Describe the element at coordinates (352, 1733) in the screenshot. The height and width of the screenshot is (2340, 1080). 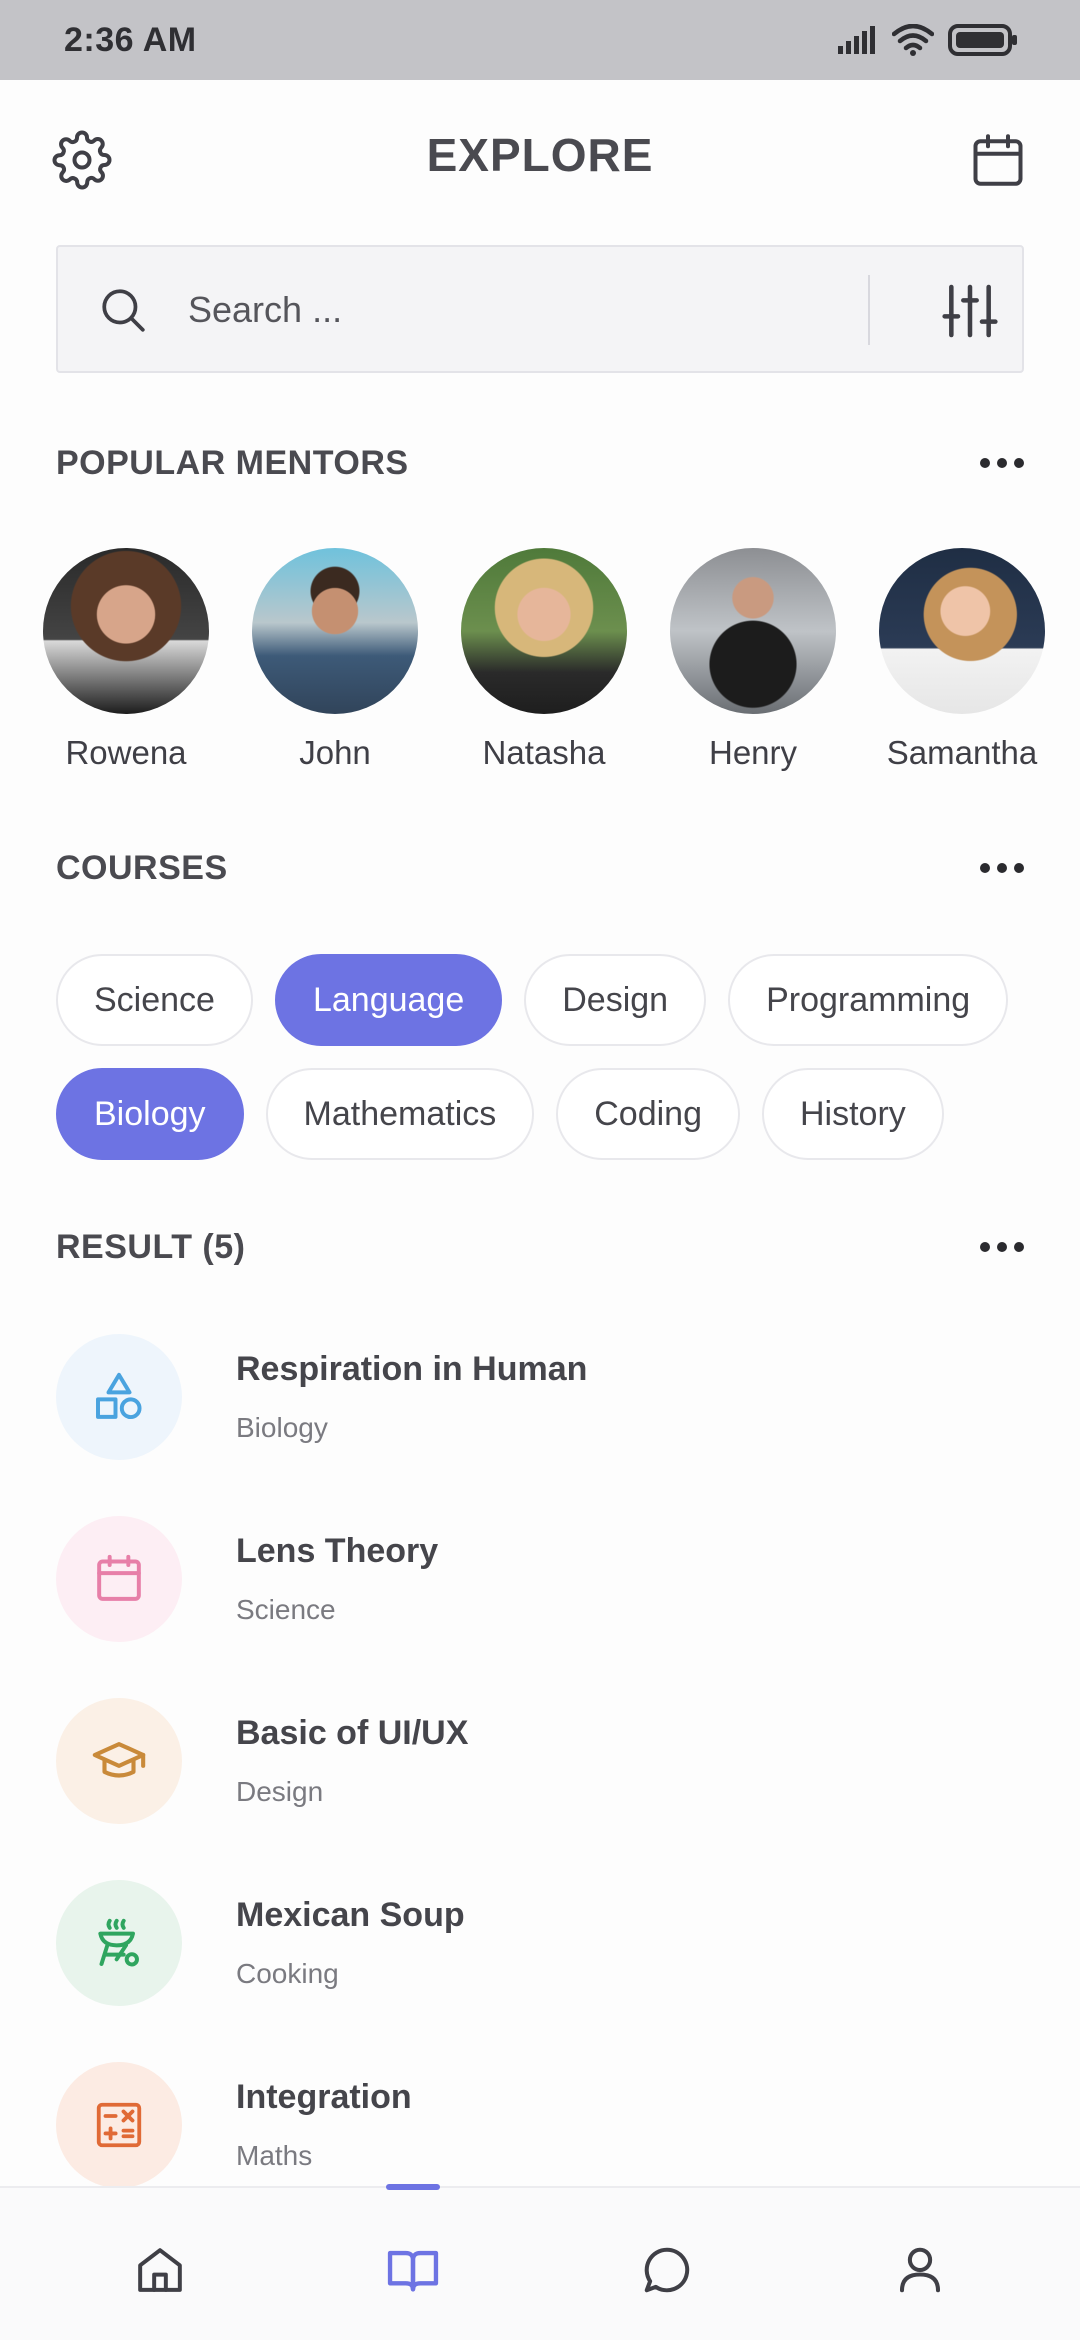
I see `result-title: Basic of UI/UX` at that location.